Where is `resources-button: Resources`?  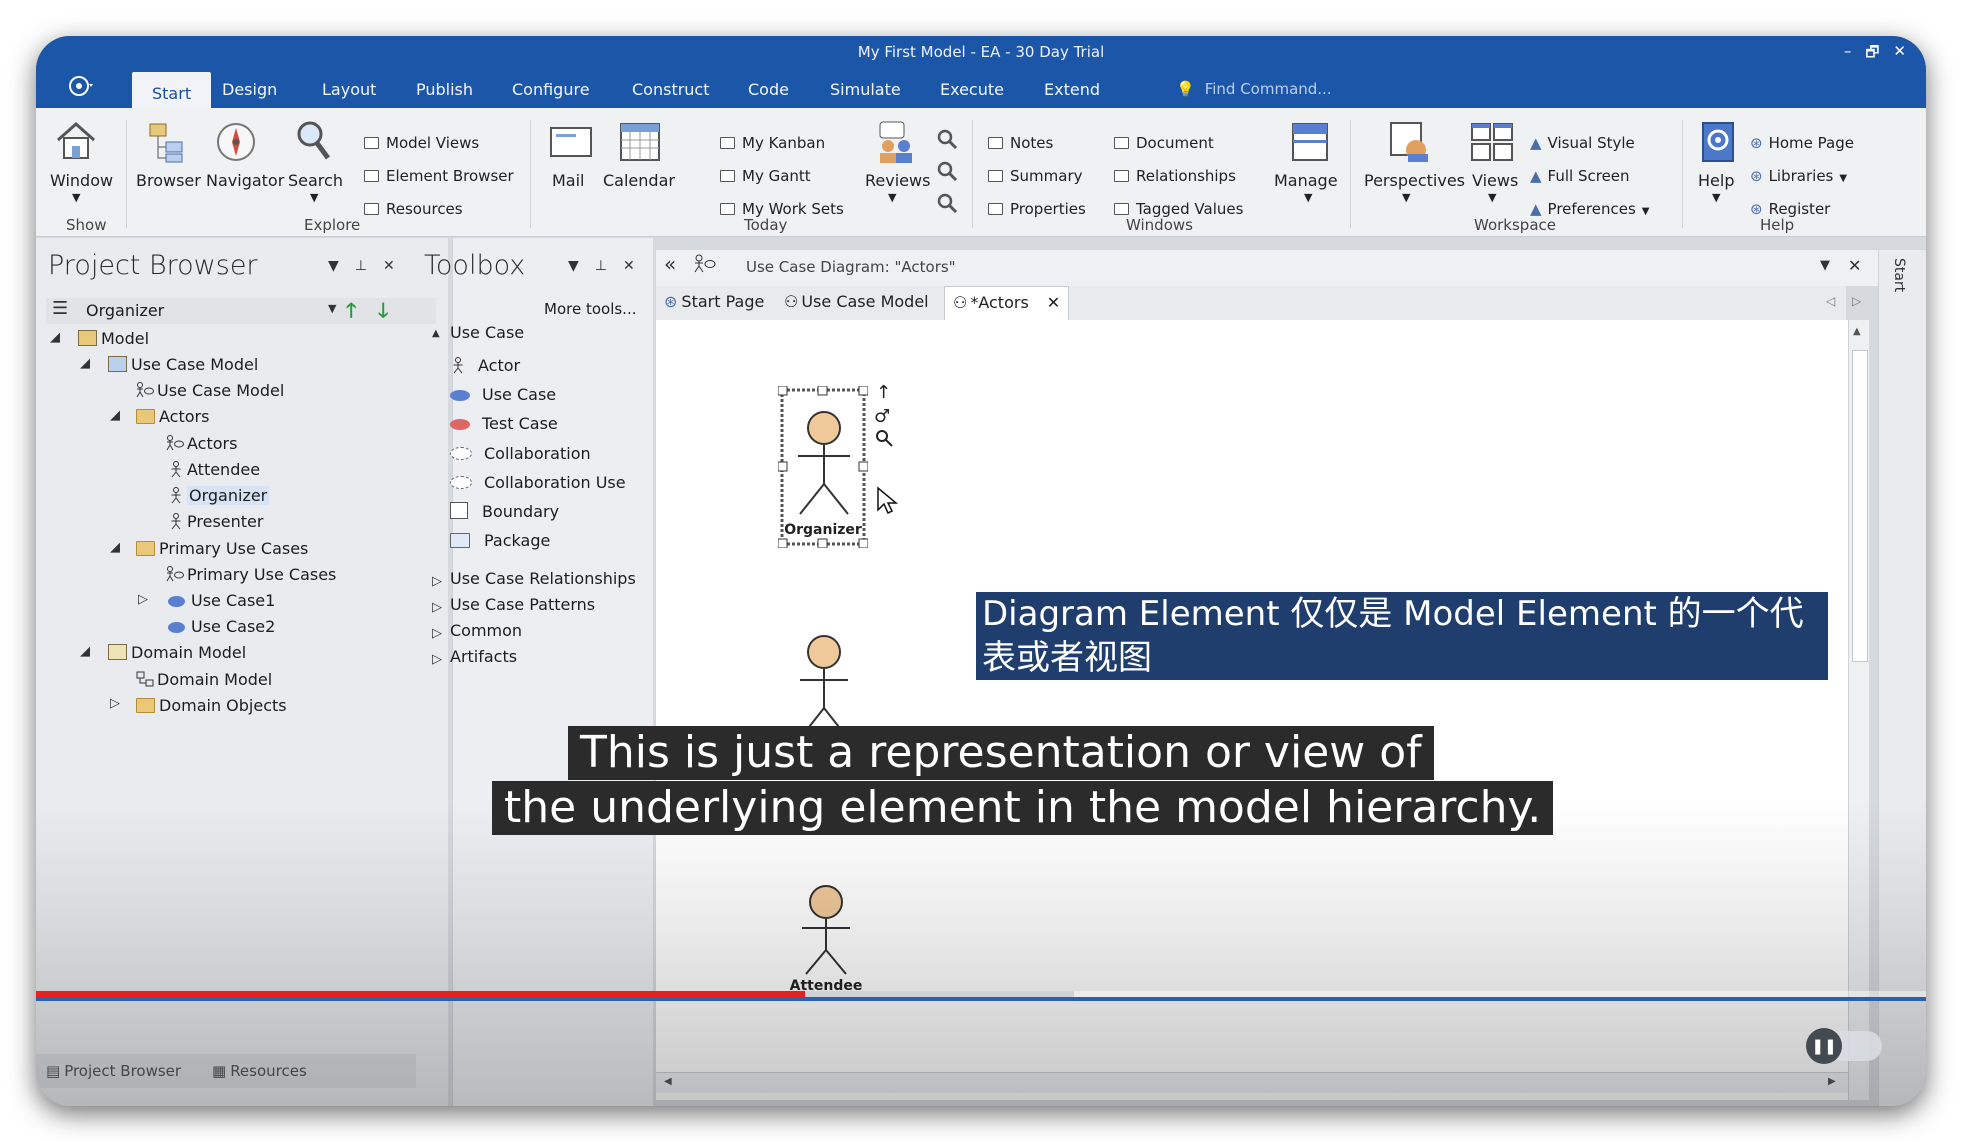
resources-button: Resources is located at coordinates (413, 209).